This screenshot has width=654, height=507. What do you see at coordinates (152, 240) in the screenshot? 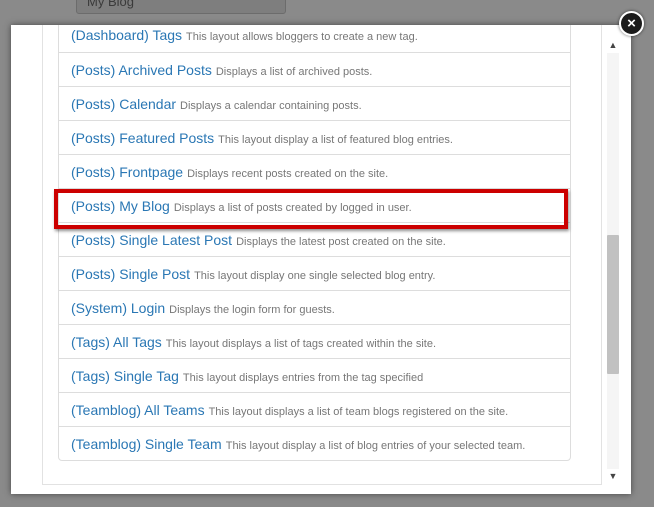
I see `layout-title: (Posts) Single Latest Post` at bounding box center [152, 240].